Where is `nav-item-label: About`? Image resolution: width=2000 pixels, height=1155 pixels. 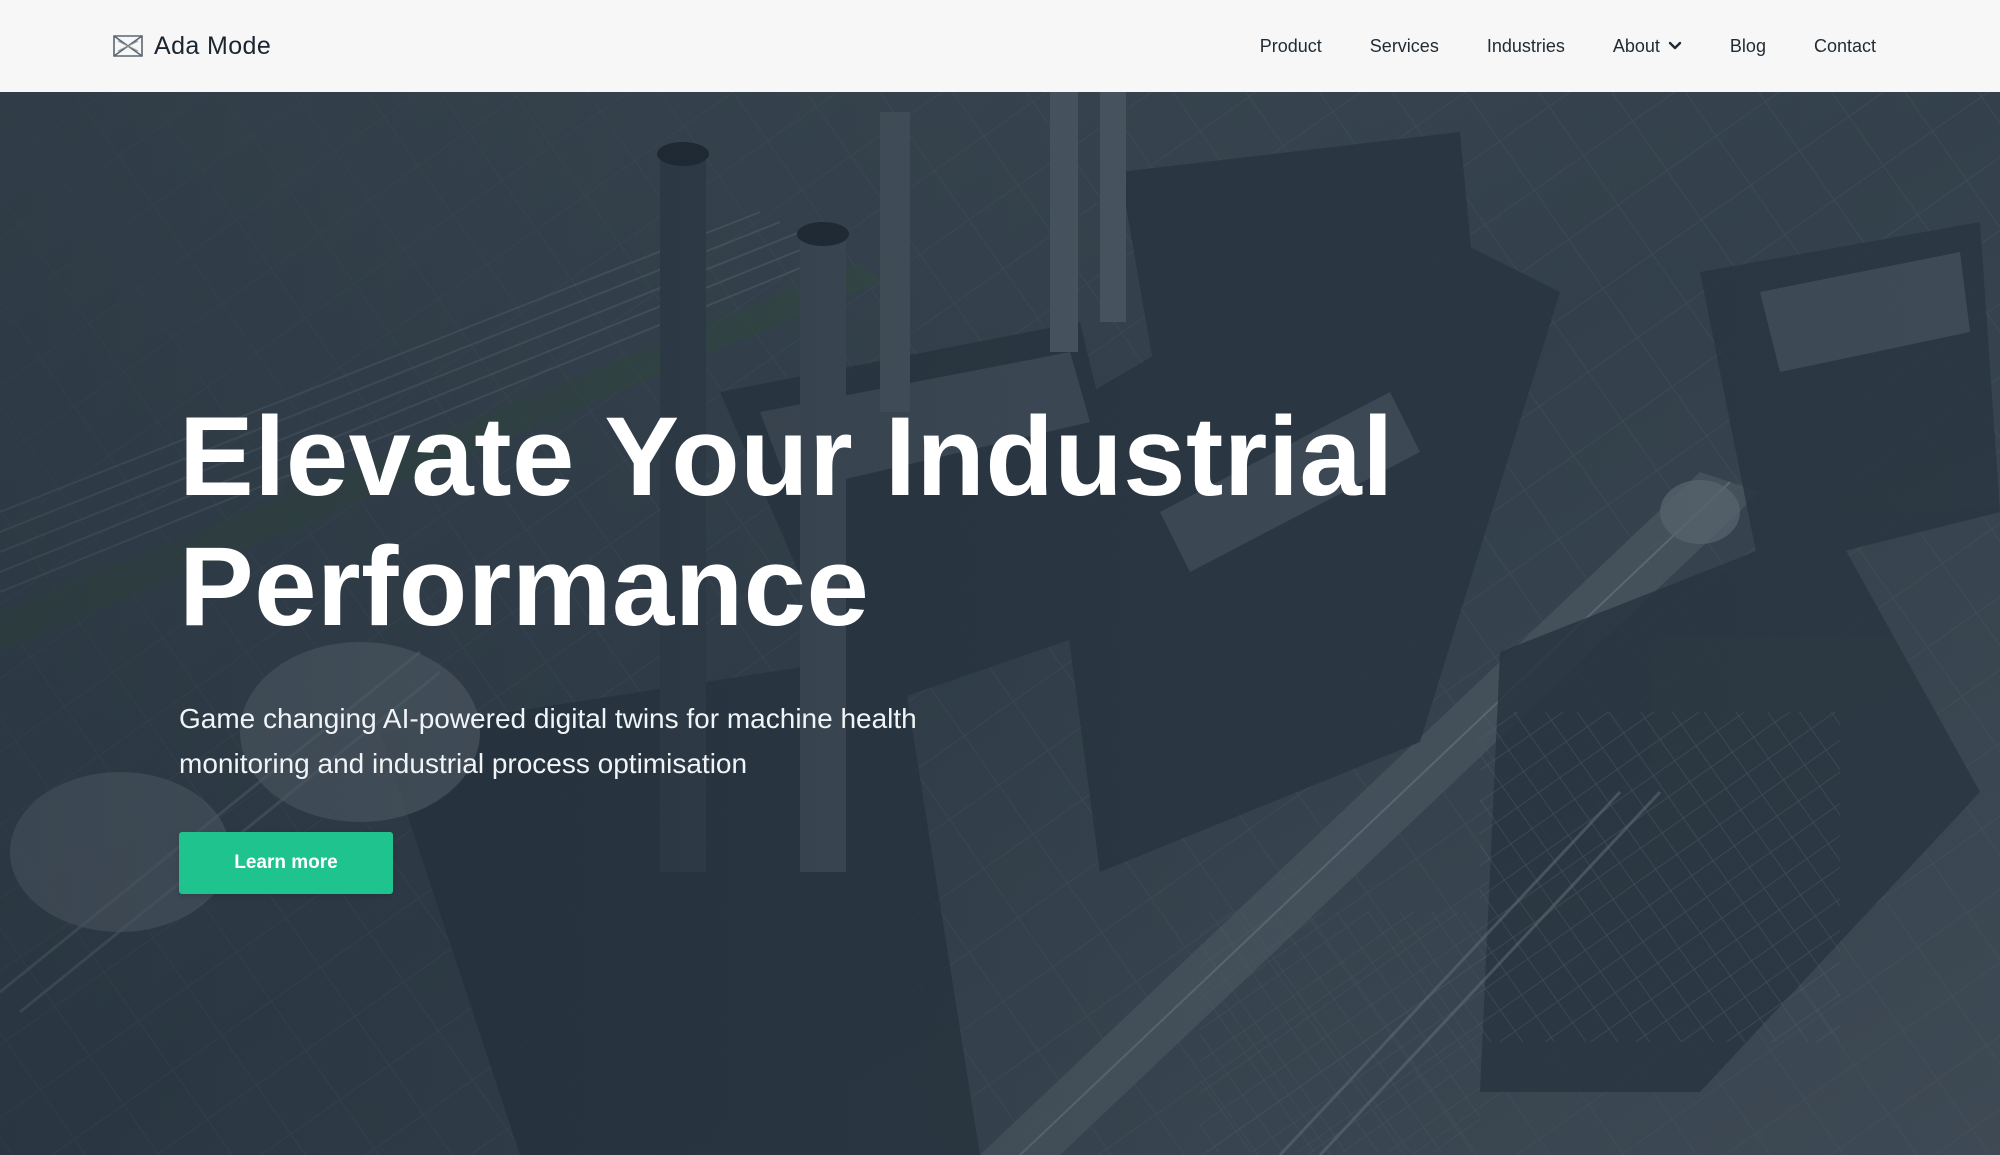
nav-item-label: About is located at coordinates (1636, 45).